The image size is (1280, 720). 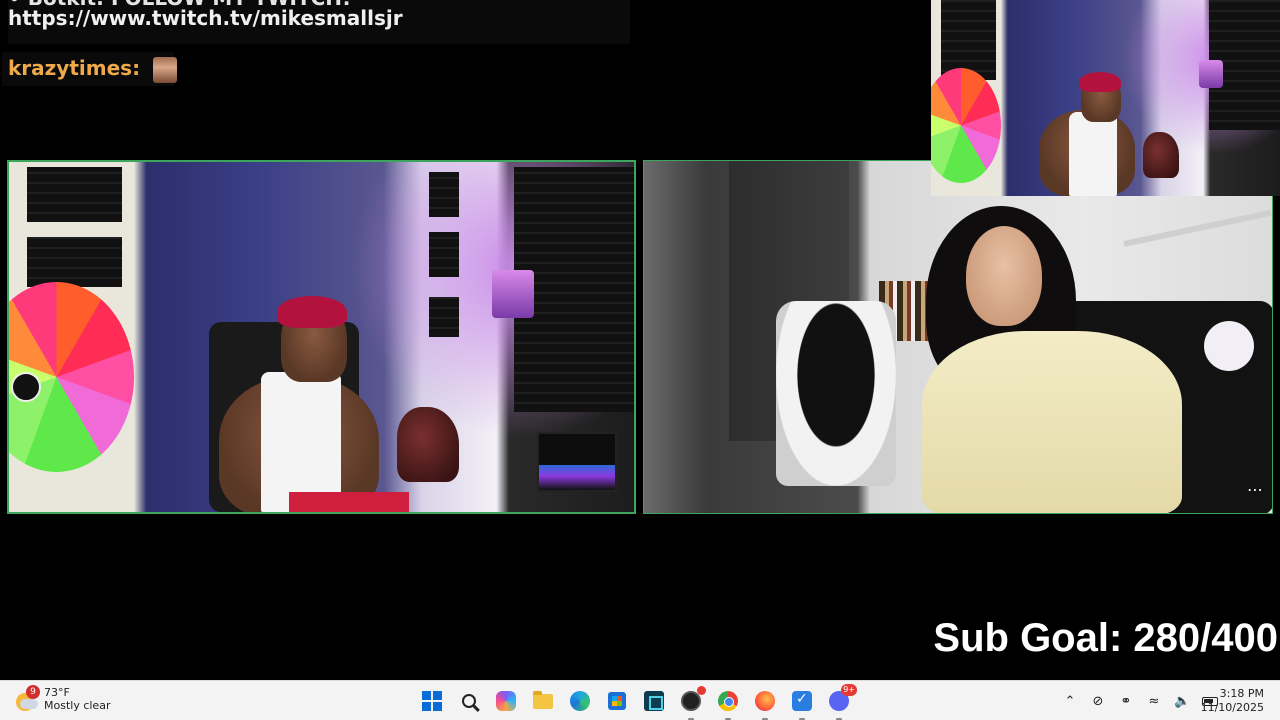 I want to click on chat-username: krazytimes:, so click(x=74, y=68).